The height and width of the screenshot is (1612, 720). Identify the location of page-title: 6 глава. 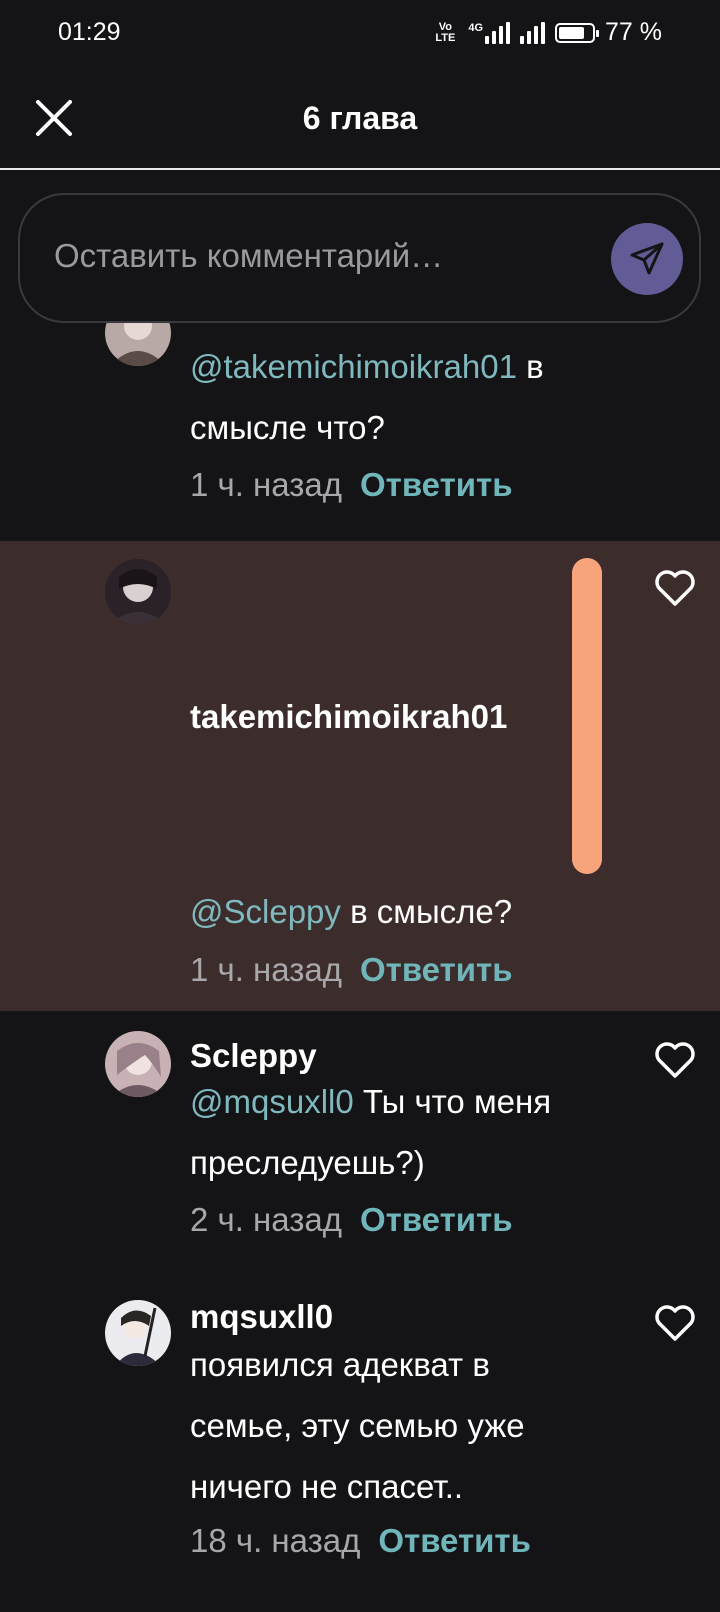
(360, 118).